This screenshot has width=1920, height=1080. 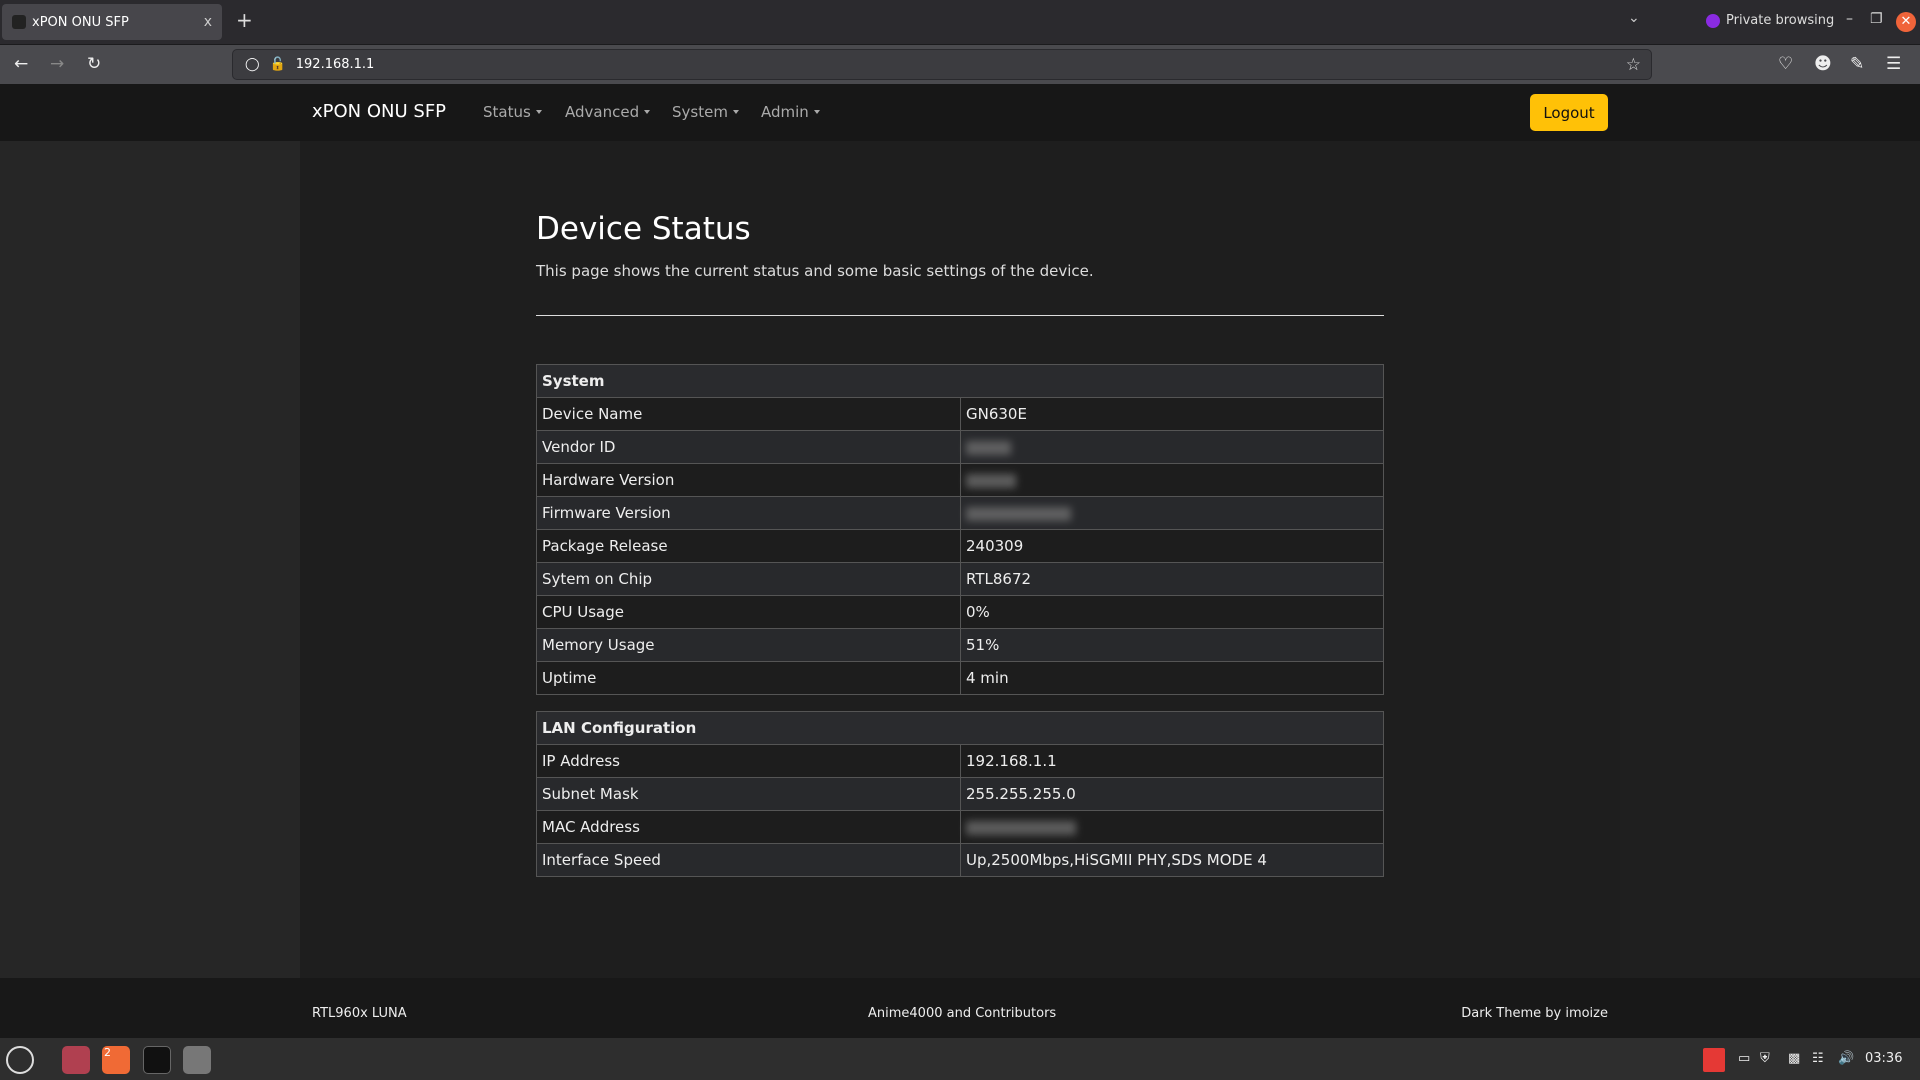 I want to click on account-icon: ☻, so click(x=1823, y=64).